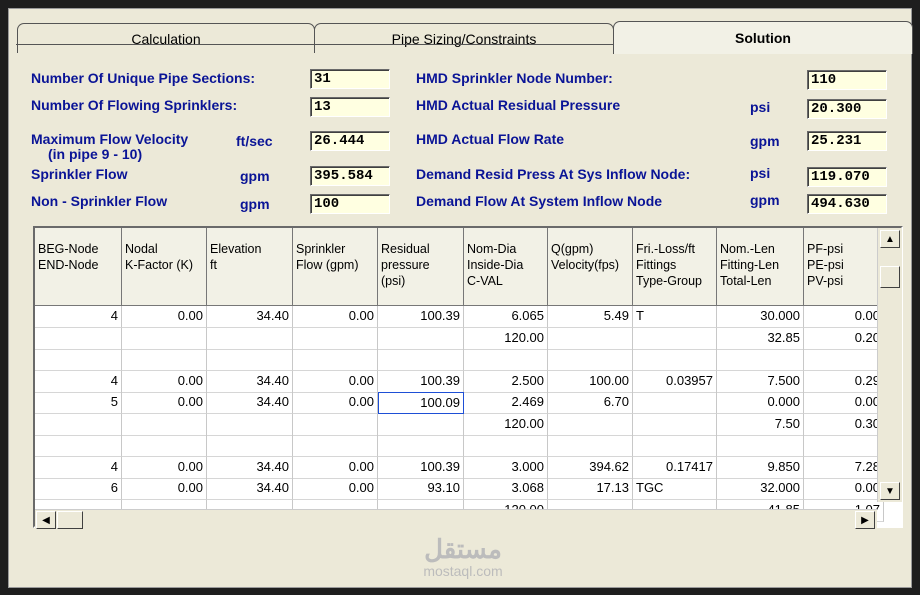  Describe the element at coordinates (890, 491) in the screenshot. I see `scroll-down-arrow-icon: ▼` at that location.